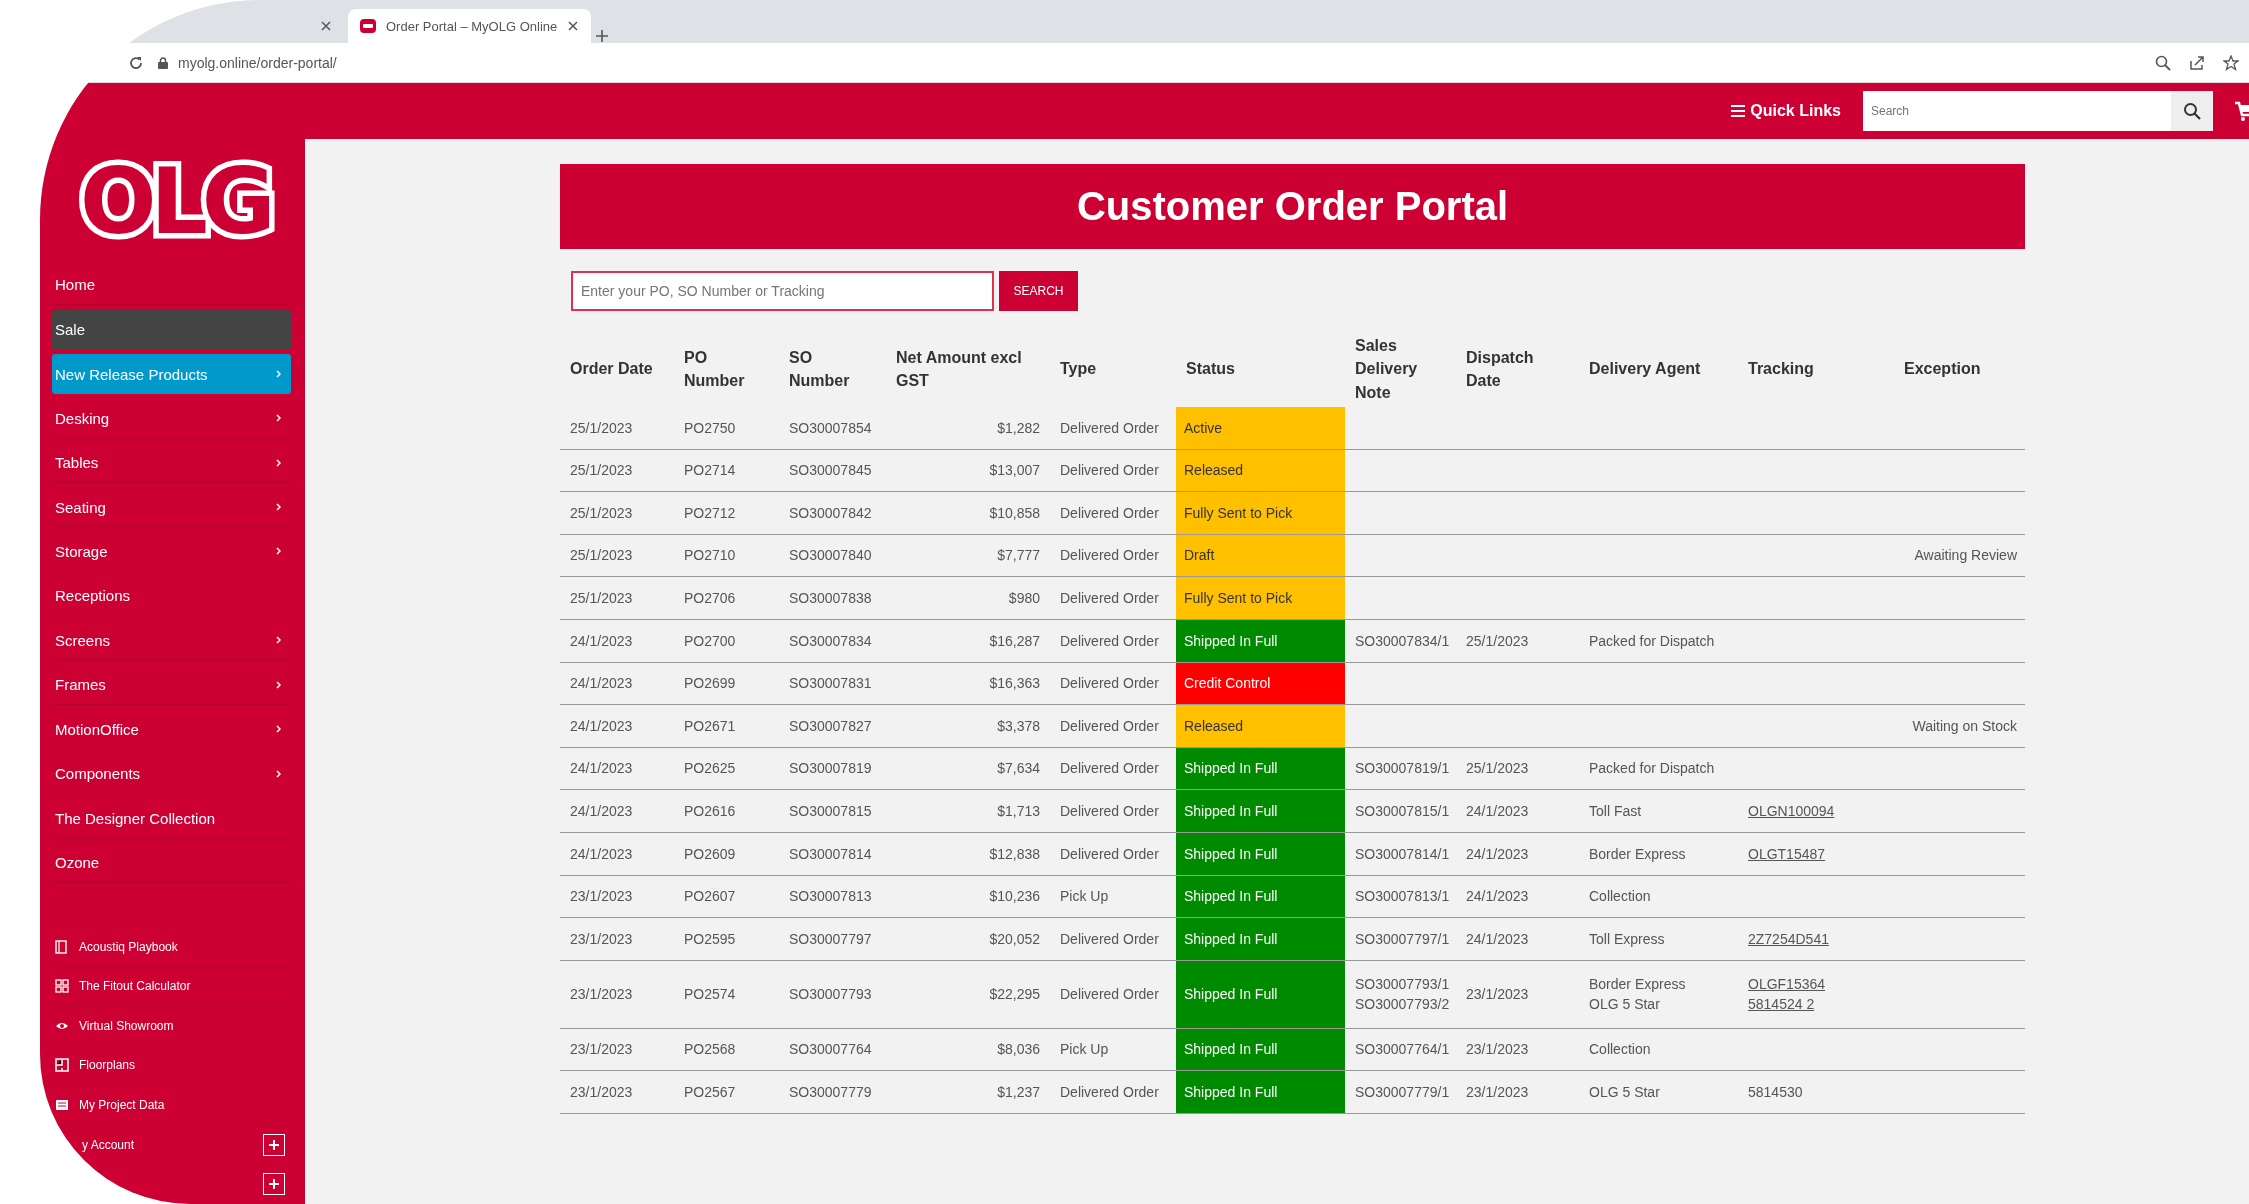  Describe the element at coordinates (830, 811) in the screenshot. I see `table-cell-text: SO30007815` at that location.